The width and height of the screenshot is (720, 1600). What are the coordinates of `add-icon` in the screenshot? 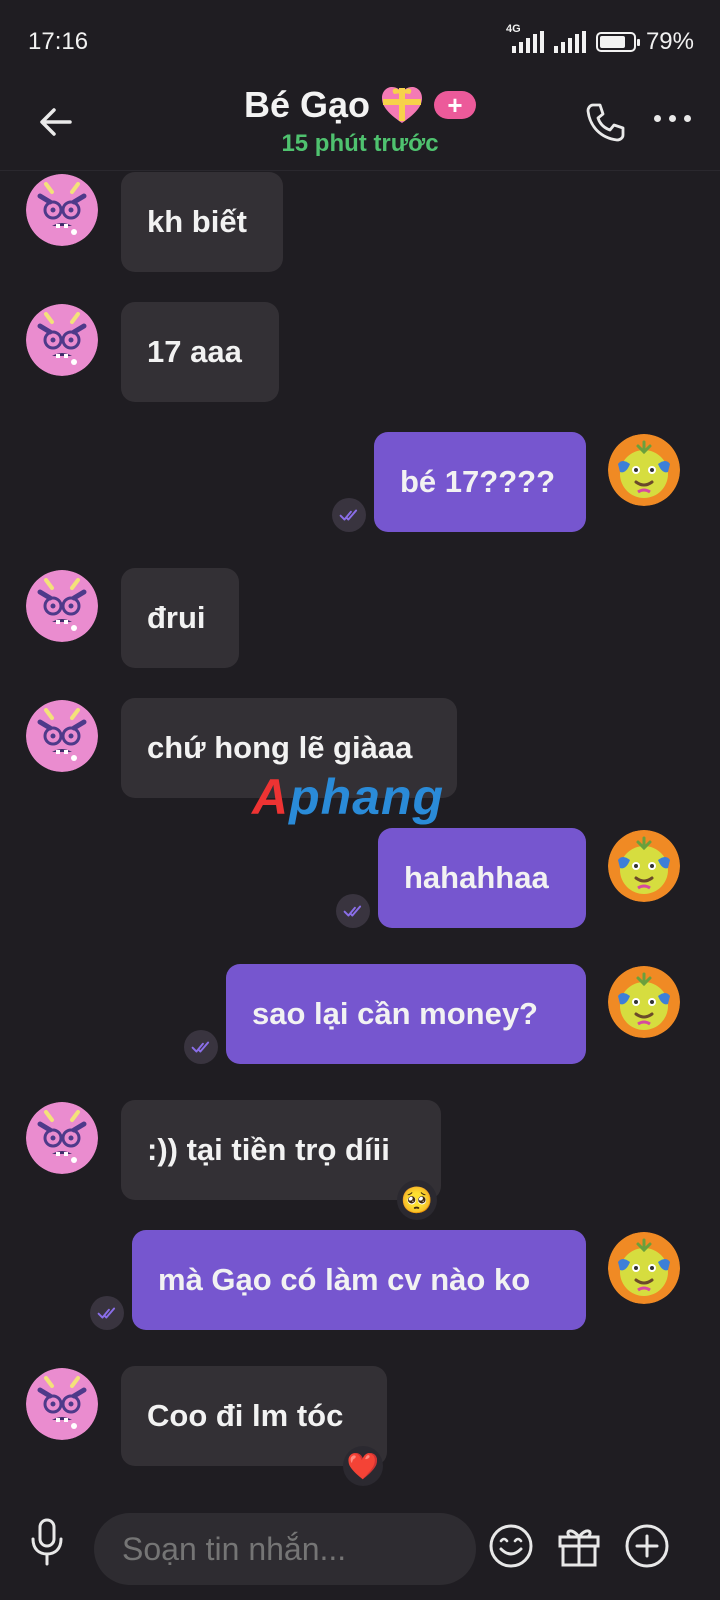 It's located at (647, 1546).